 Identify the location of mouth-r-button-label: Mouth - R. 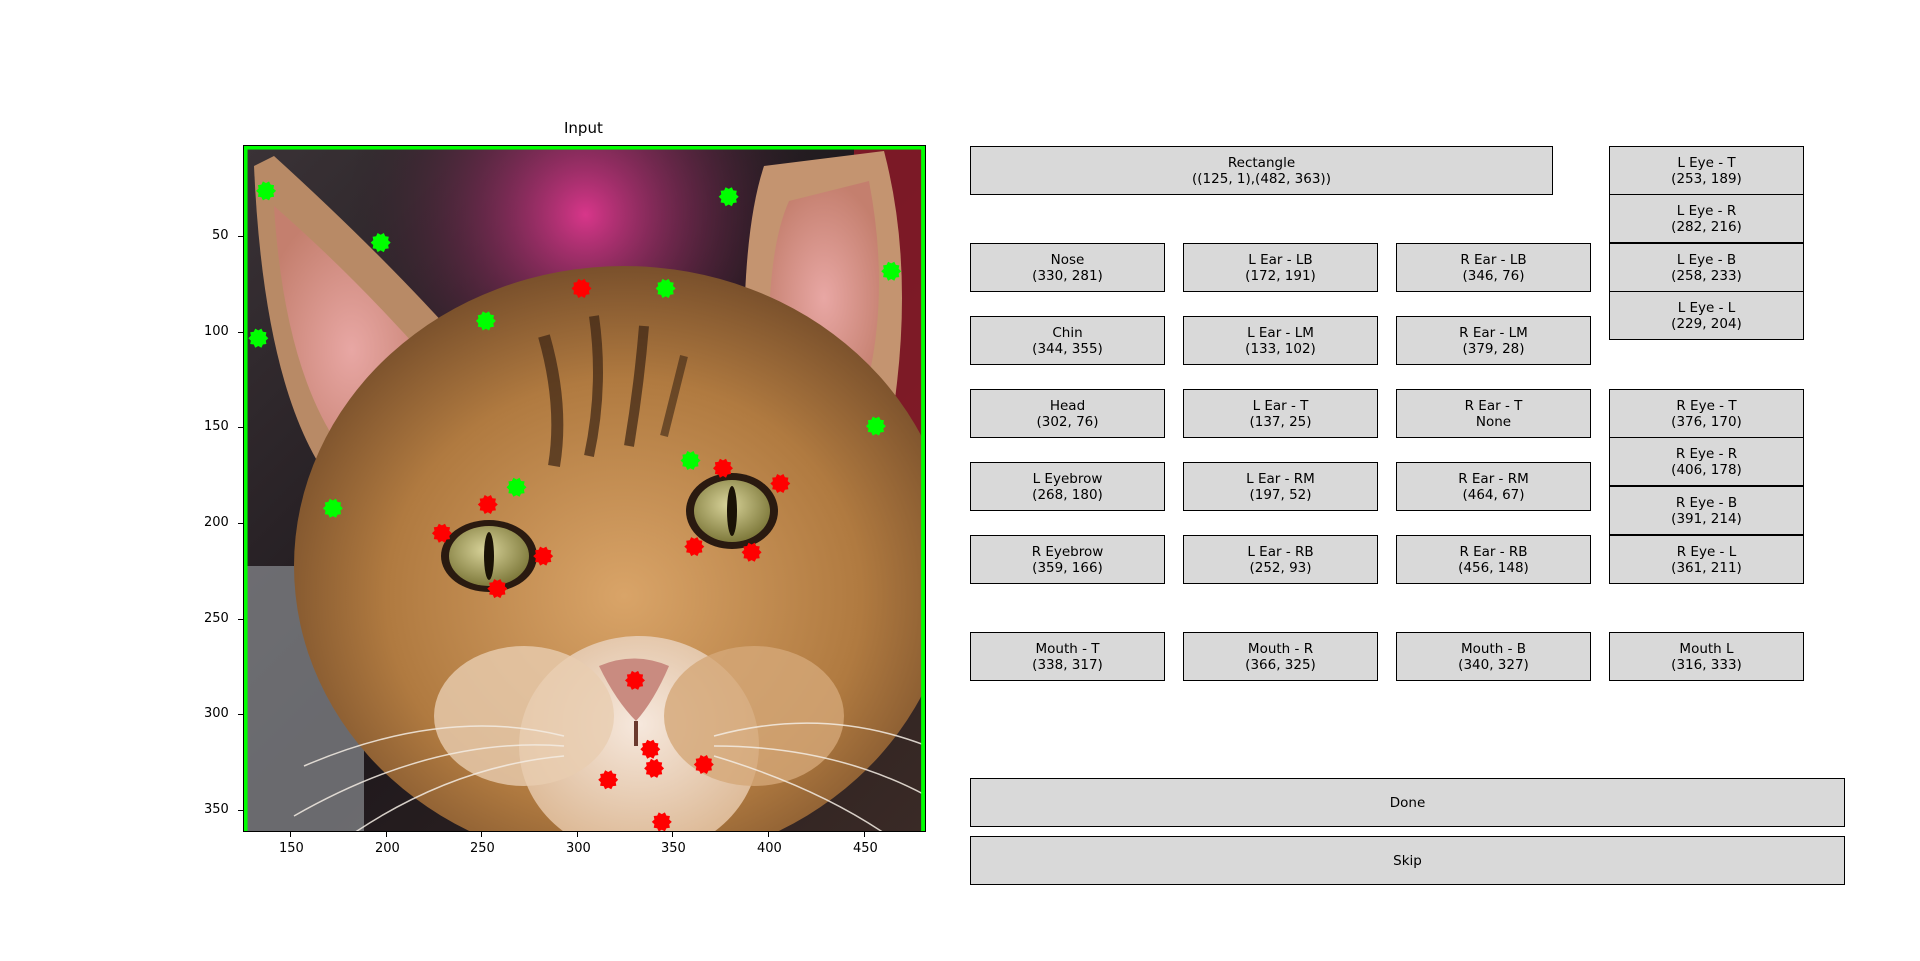
(1280, 648).